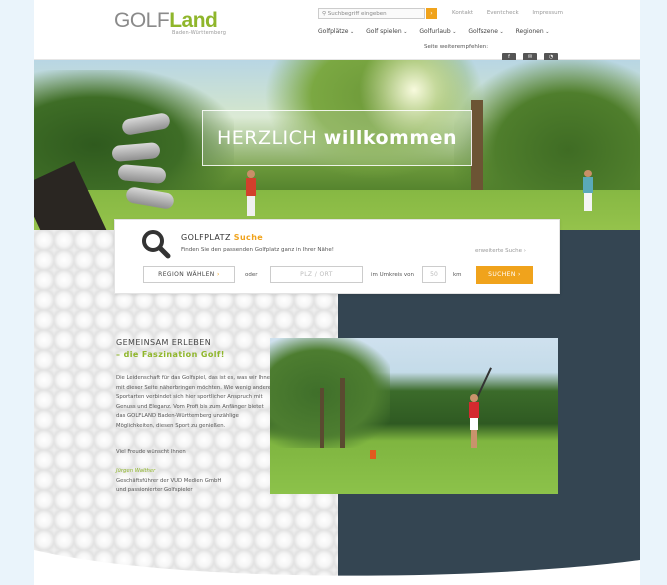 The width and height of the screenshot is (667, 585). I want to click on chevron-right-icon: ›, so click(218, 274).